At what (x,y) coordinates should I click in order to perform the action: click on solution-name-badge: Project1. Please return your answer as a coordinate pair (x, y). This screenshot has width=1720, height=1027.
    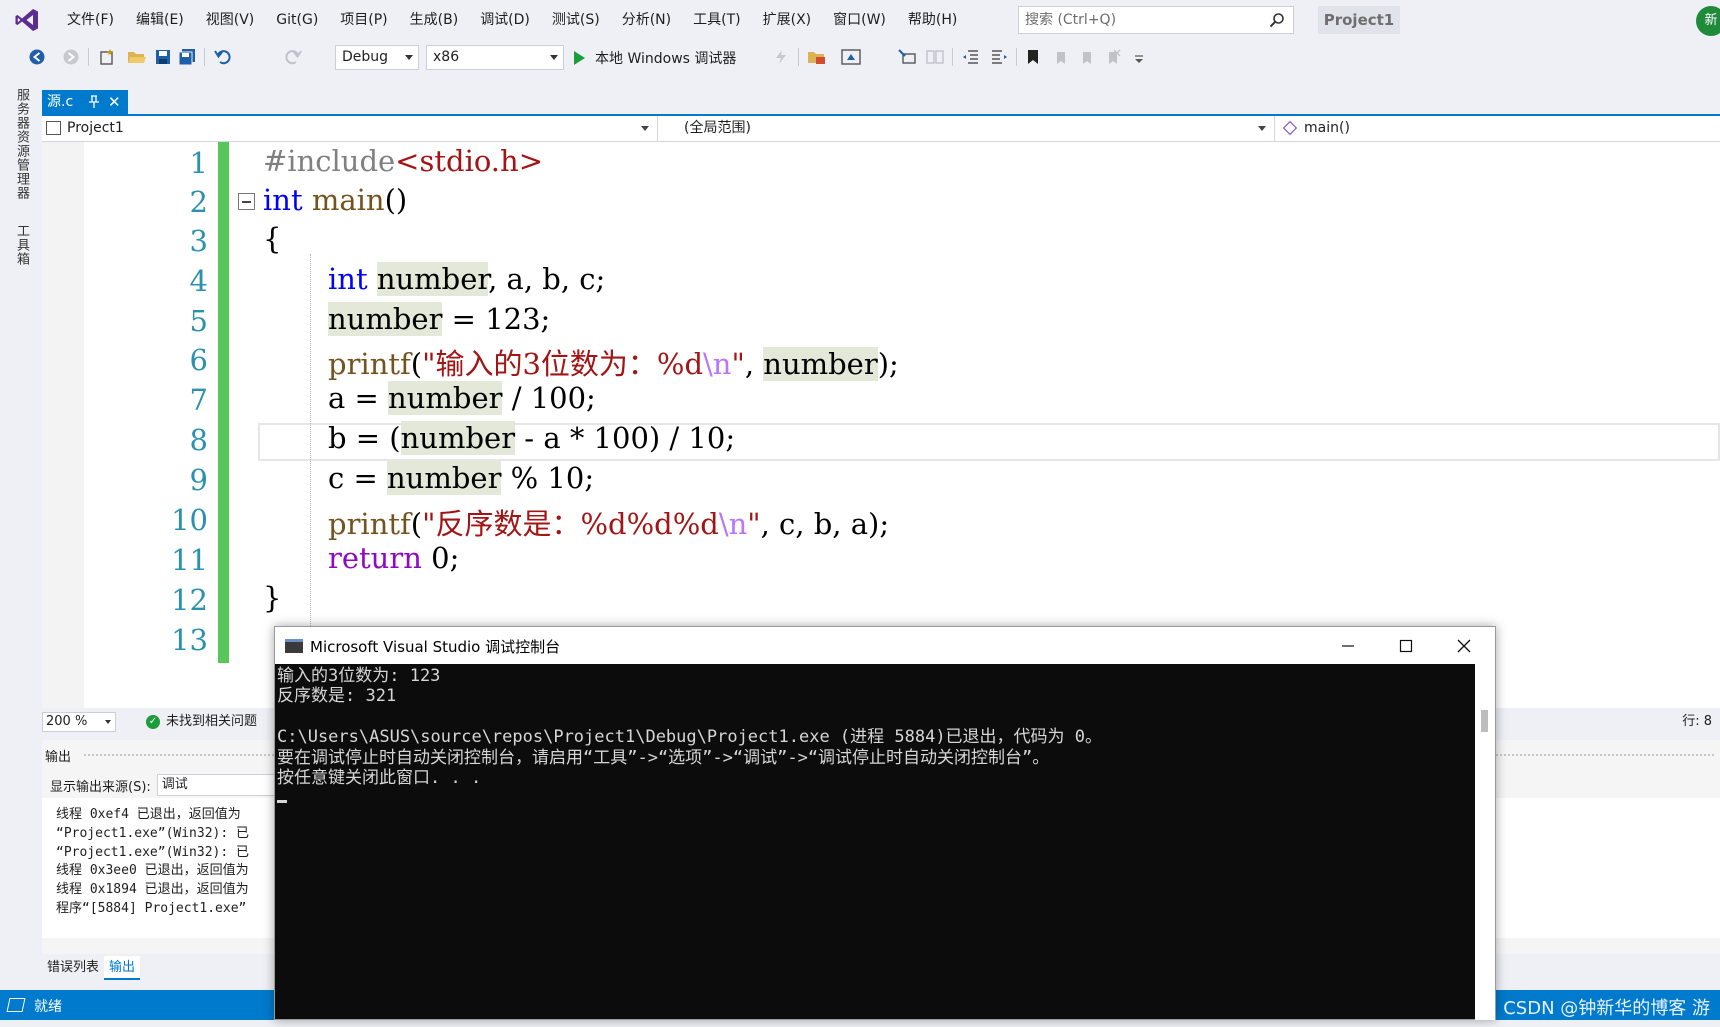
    Looking at the image, I should click on (1359, 20).